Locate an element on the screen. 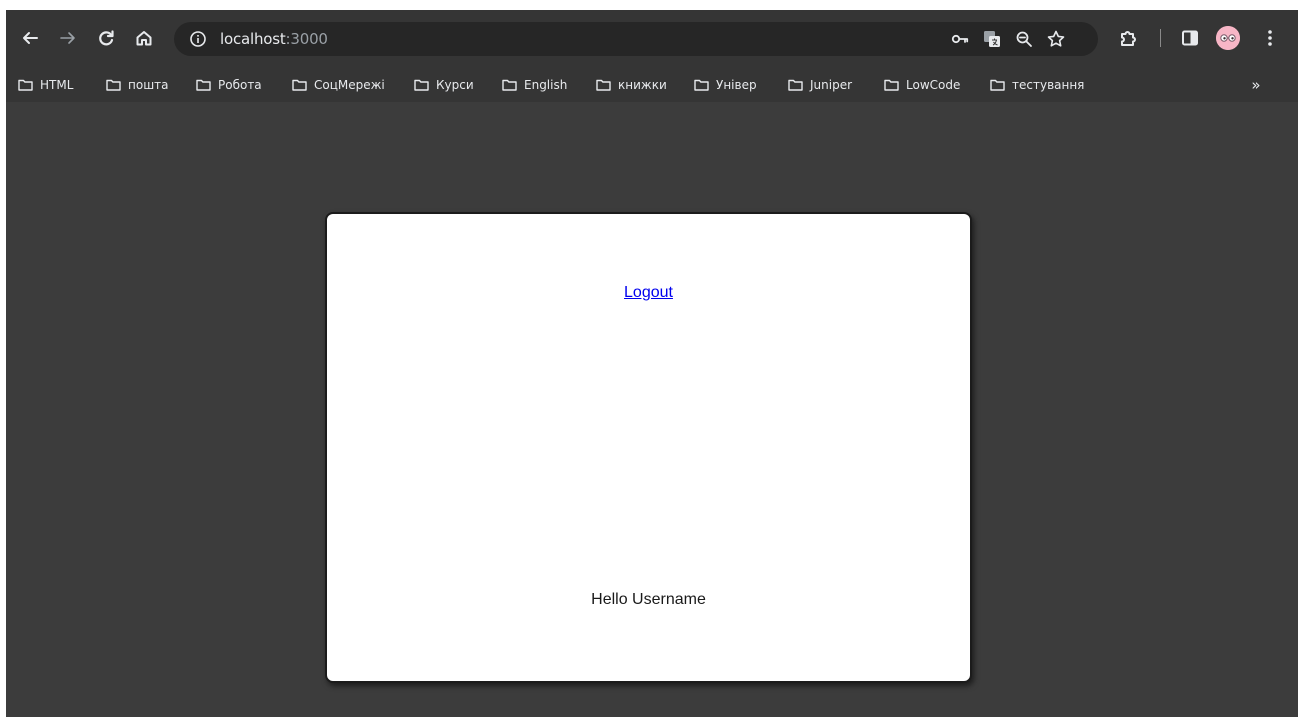  greeting-text: Hello Username is located at coordinates (648, 599).